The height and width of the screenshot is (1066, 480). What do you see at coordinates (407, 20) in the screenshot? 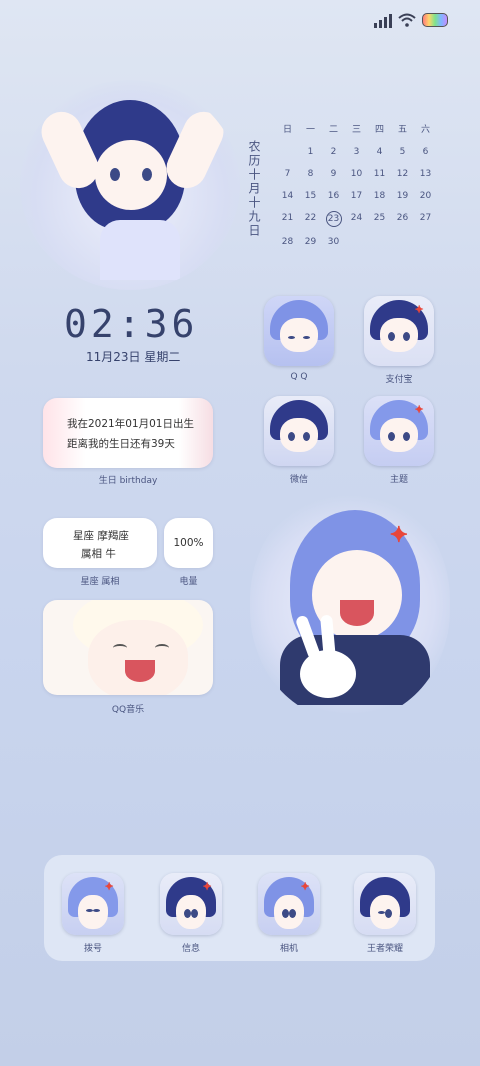
I see `wifi-icon` at bounding box center [407, 20].